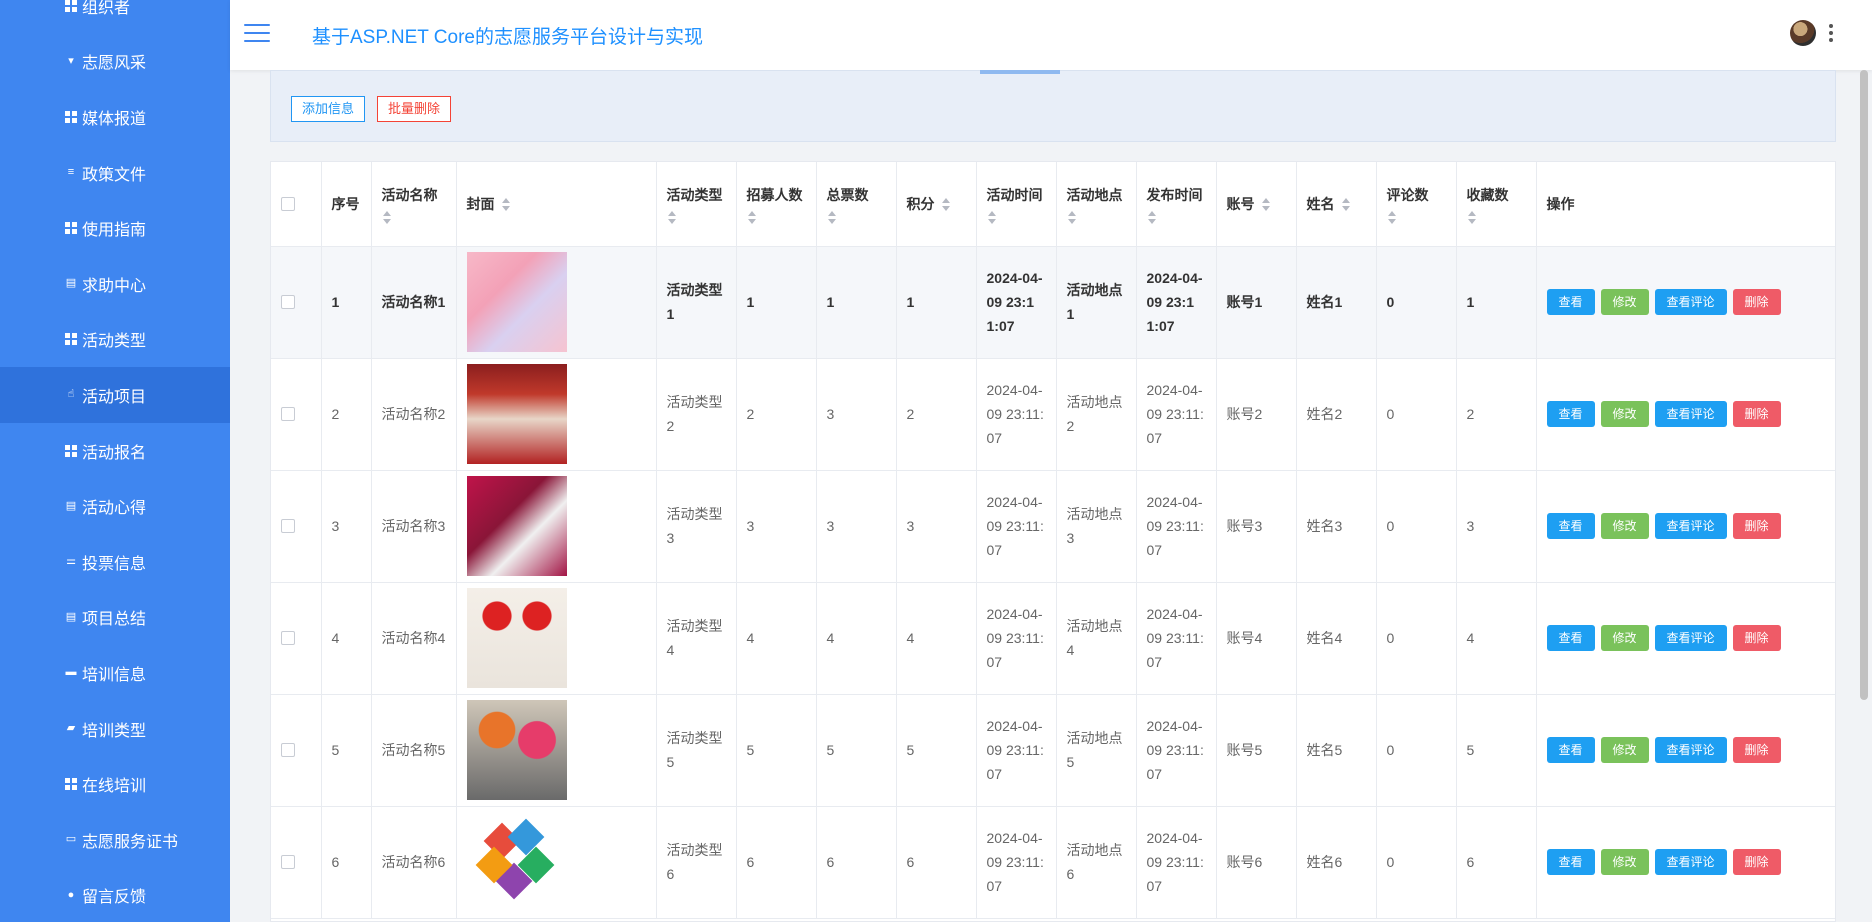 The image size is (1872, 922). What do you see at coordinates (1016, 204) in the screenshot?
I see `col-time: 活动时间` at bounding box center [1016, 204].